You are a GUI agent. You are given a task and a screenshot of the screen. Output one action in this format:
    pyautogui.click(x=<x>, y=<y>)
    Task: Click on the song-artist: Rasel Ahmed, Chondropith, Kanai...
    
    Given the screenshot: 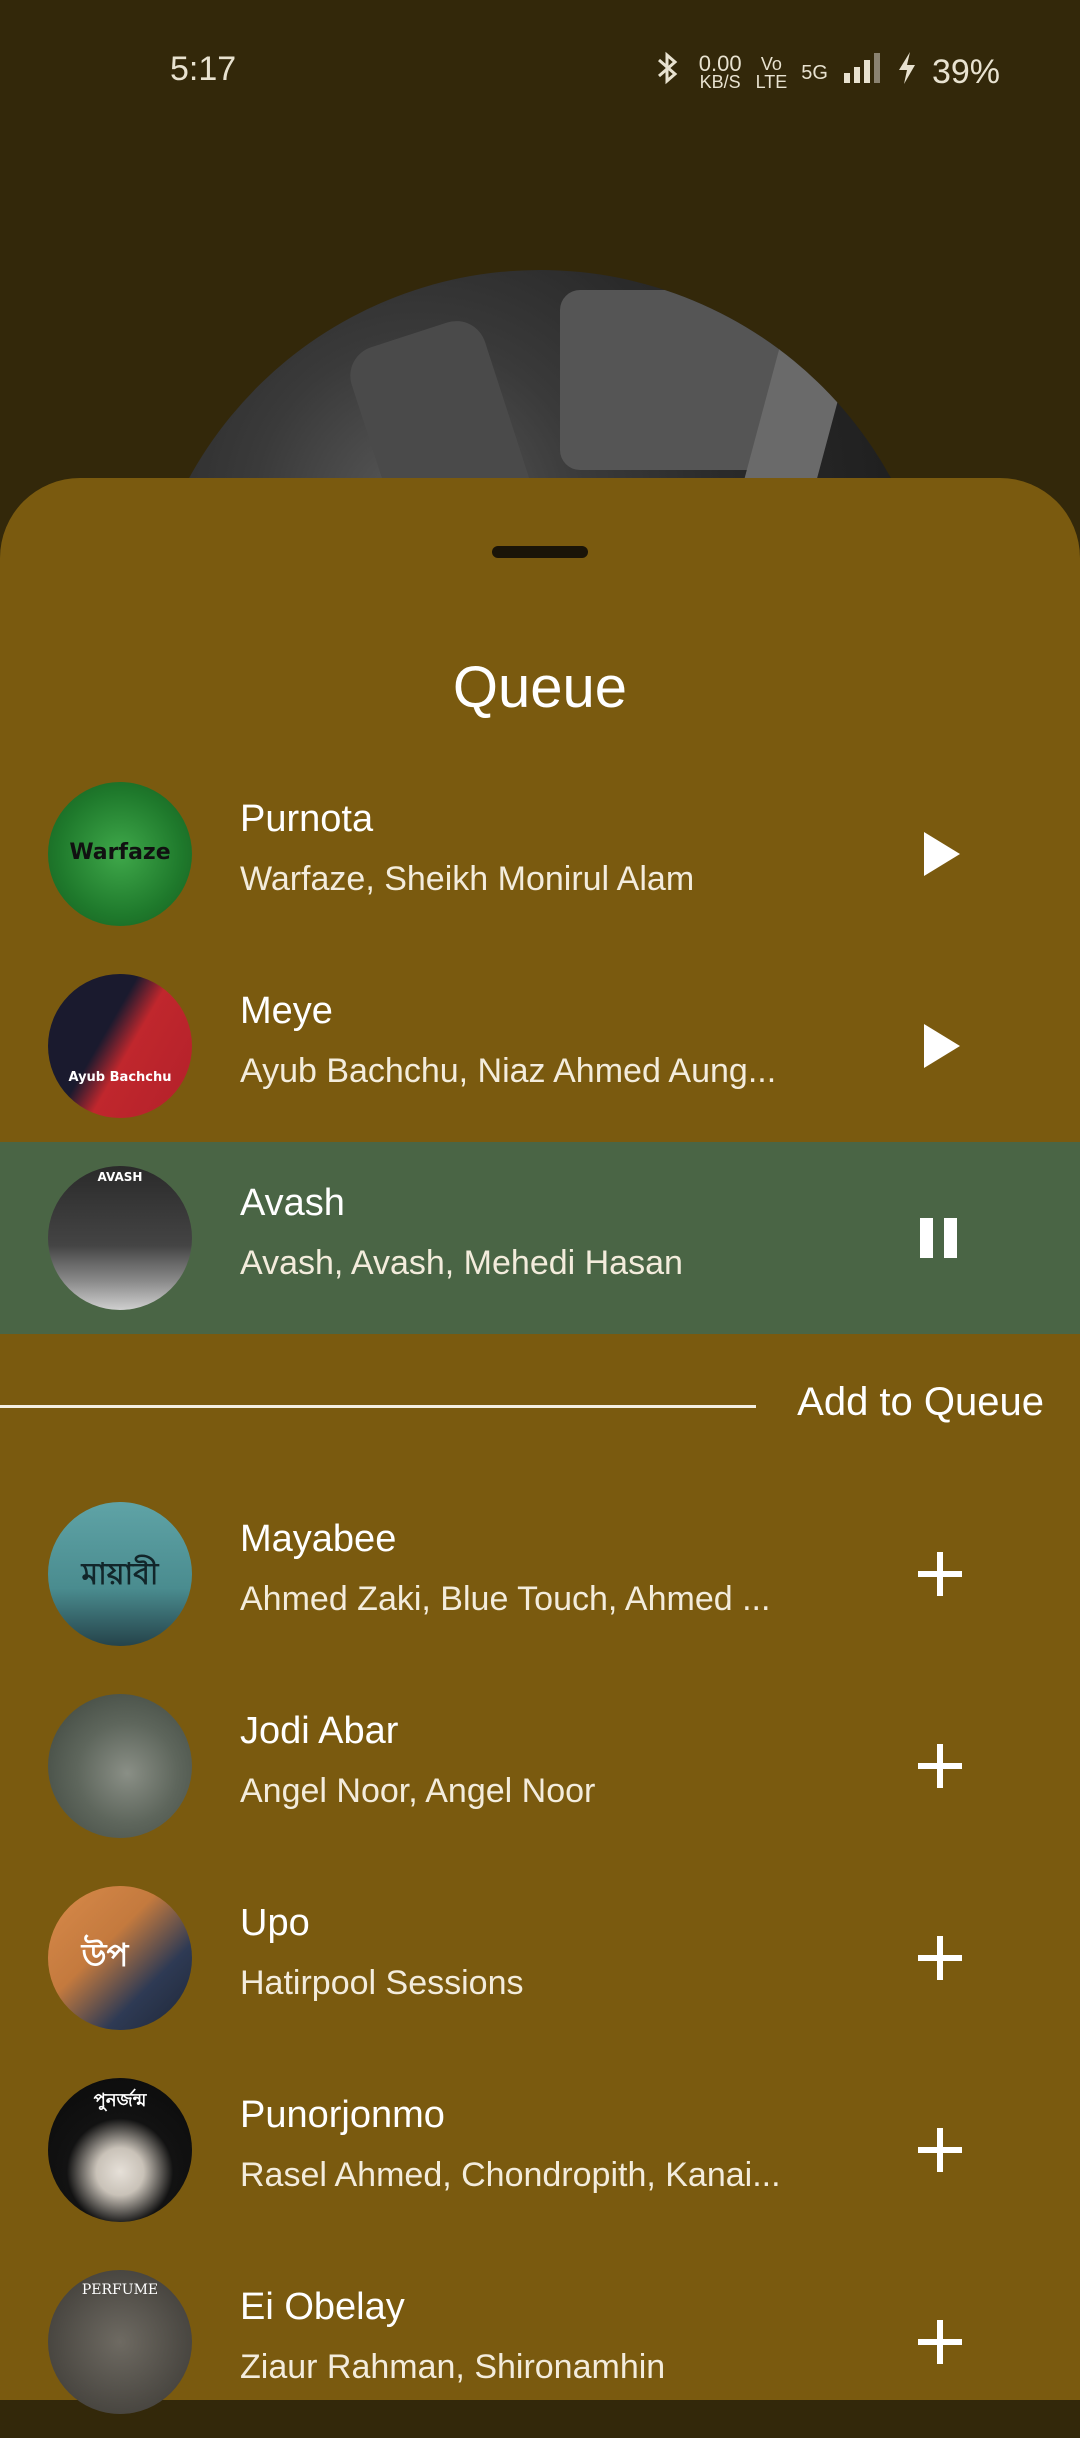 What is the action you would take?
    pyautogui.click(x=510, y=2175)
    